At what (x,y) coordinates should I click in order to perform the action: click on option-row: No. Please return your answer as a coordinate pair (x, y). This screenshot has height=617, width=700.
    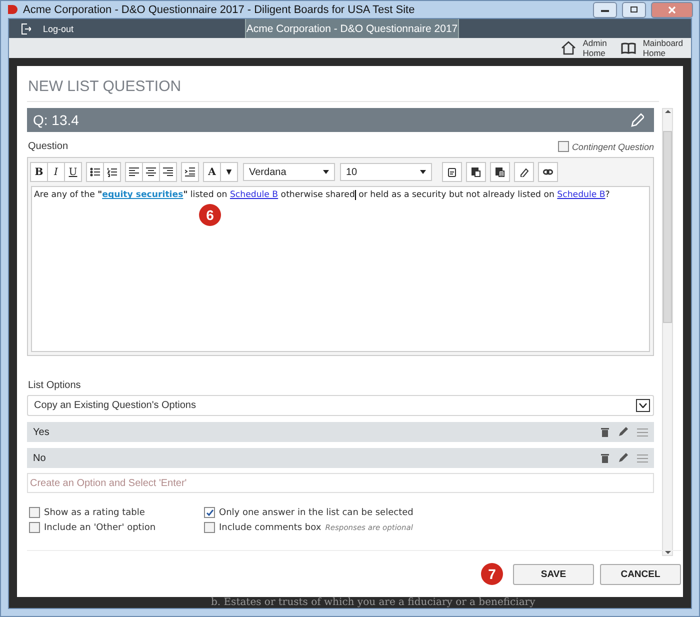
    Looking at the image, I should click on (340, 458).